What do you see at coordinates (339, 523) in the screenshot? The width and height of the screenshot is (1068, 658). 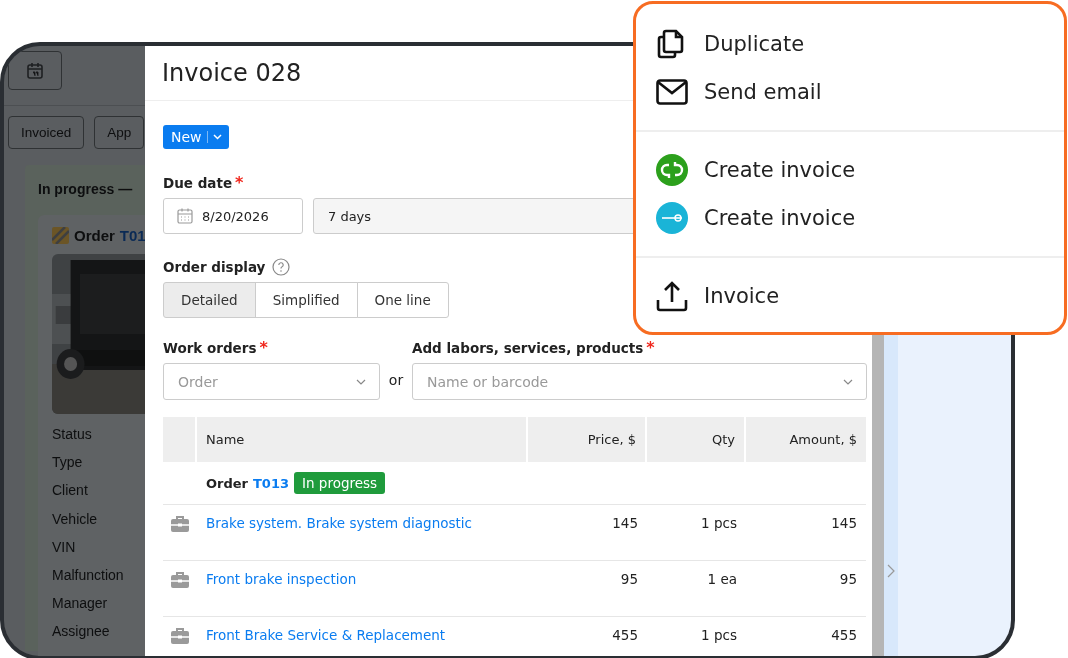 I see `service-link: Brake system. Brake system diagnostic` at bounding box center [339, 523].